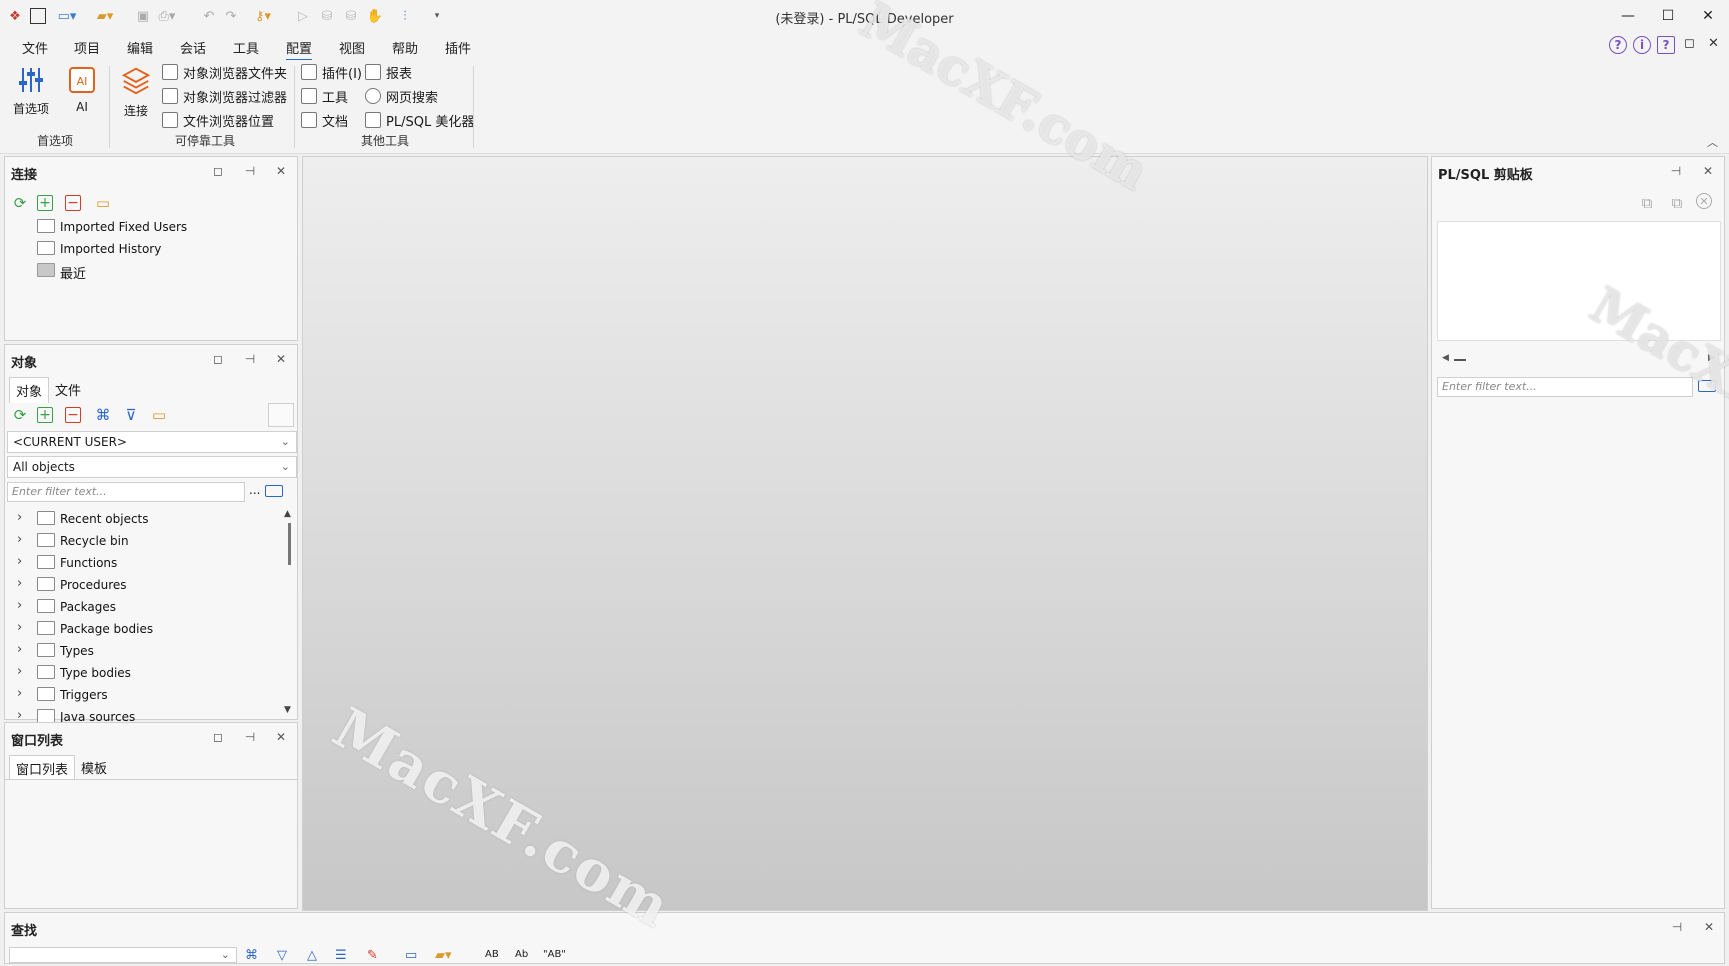 The width and height of the screenshot is (1729, 966). What do you see at coordinates (282, 955) in the screenshot?
I see `find-next-icon: ▽` at bounding box center [282, 955].